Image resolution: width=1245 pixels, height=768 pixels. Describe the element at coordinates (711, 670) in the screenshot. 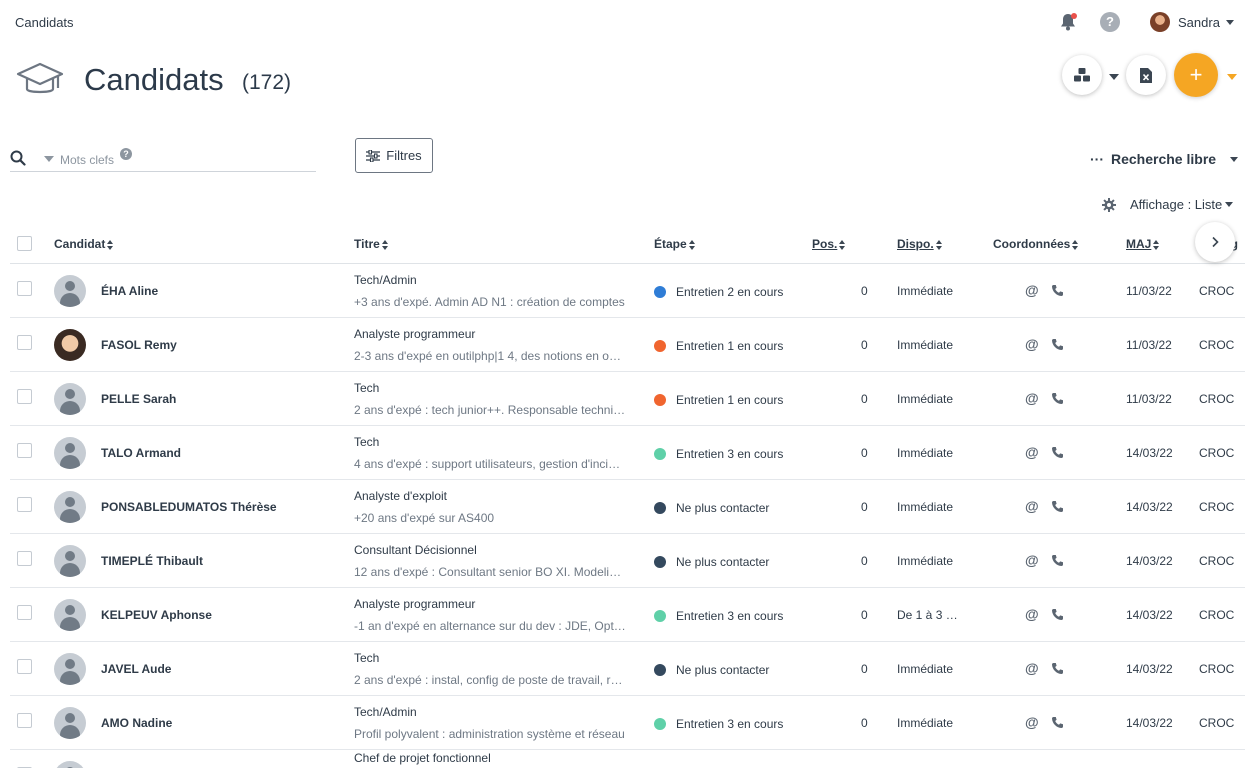

I see `stage-badge: Ne plus contacter` at that location.